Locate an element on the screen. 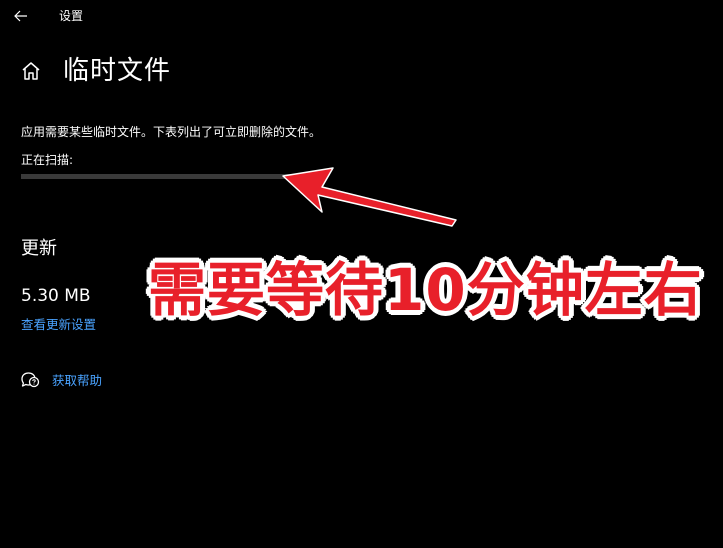 This screenshot has width=723, height=548. updates-size-value: 5.30 MB is located at coordinates (56, 296).